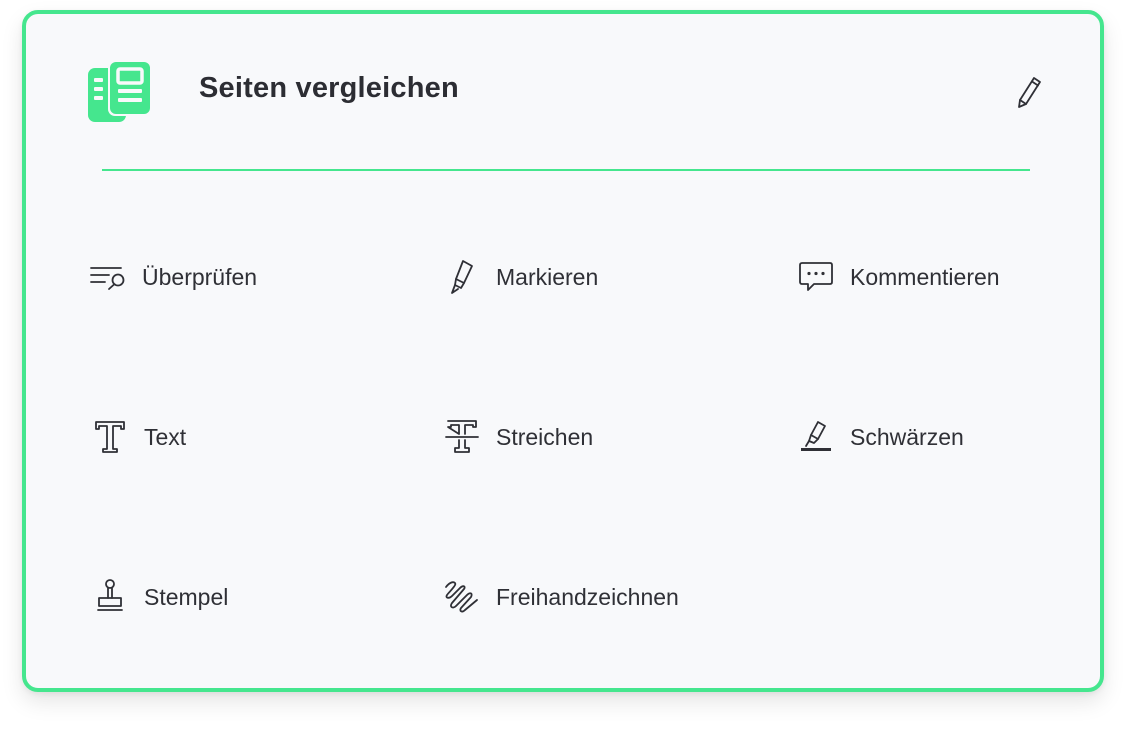 This screenshot has height=732, width=1132. I want to click on tool-label: Markieren, so click(547, 276).